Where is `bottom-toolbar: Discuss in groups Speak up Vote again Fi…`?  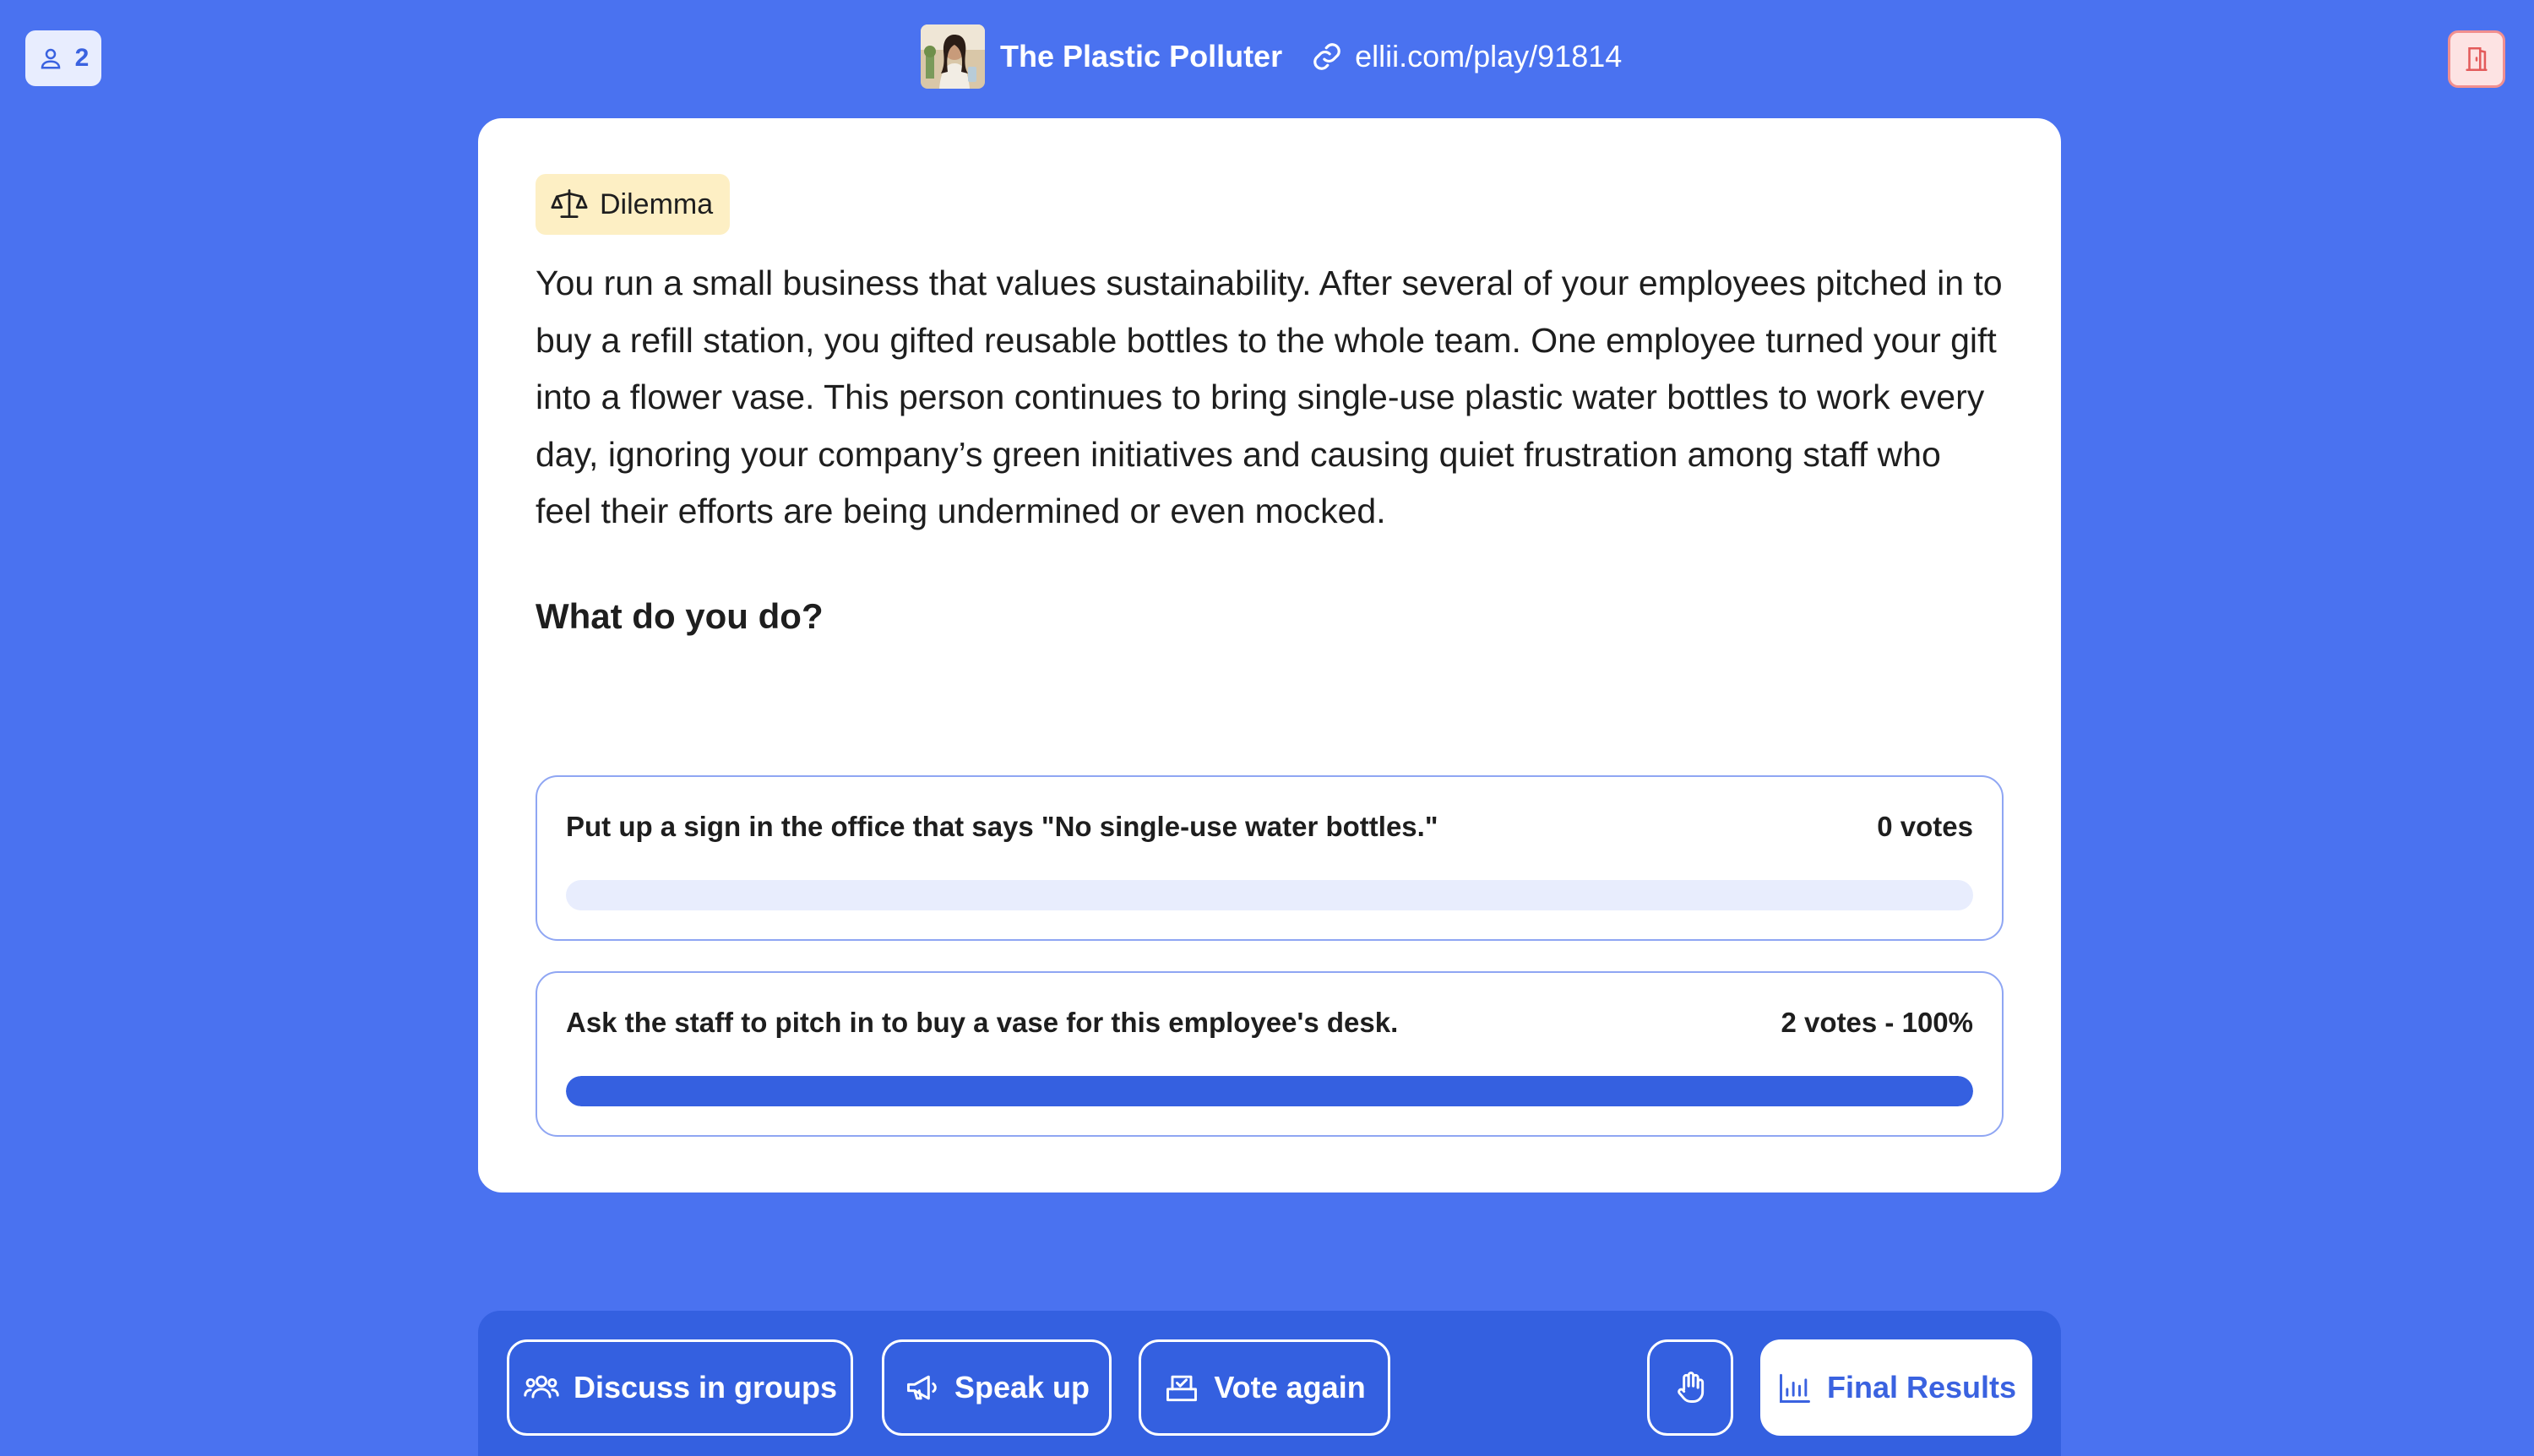
bottom-toolbar: Discuss in groups Speak up Vote again Fi… is located at coordinates (1269, 1383).